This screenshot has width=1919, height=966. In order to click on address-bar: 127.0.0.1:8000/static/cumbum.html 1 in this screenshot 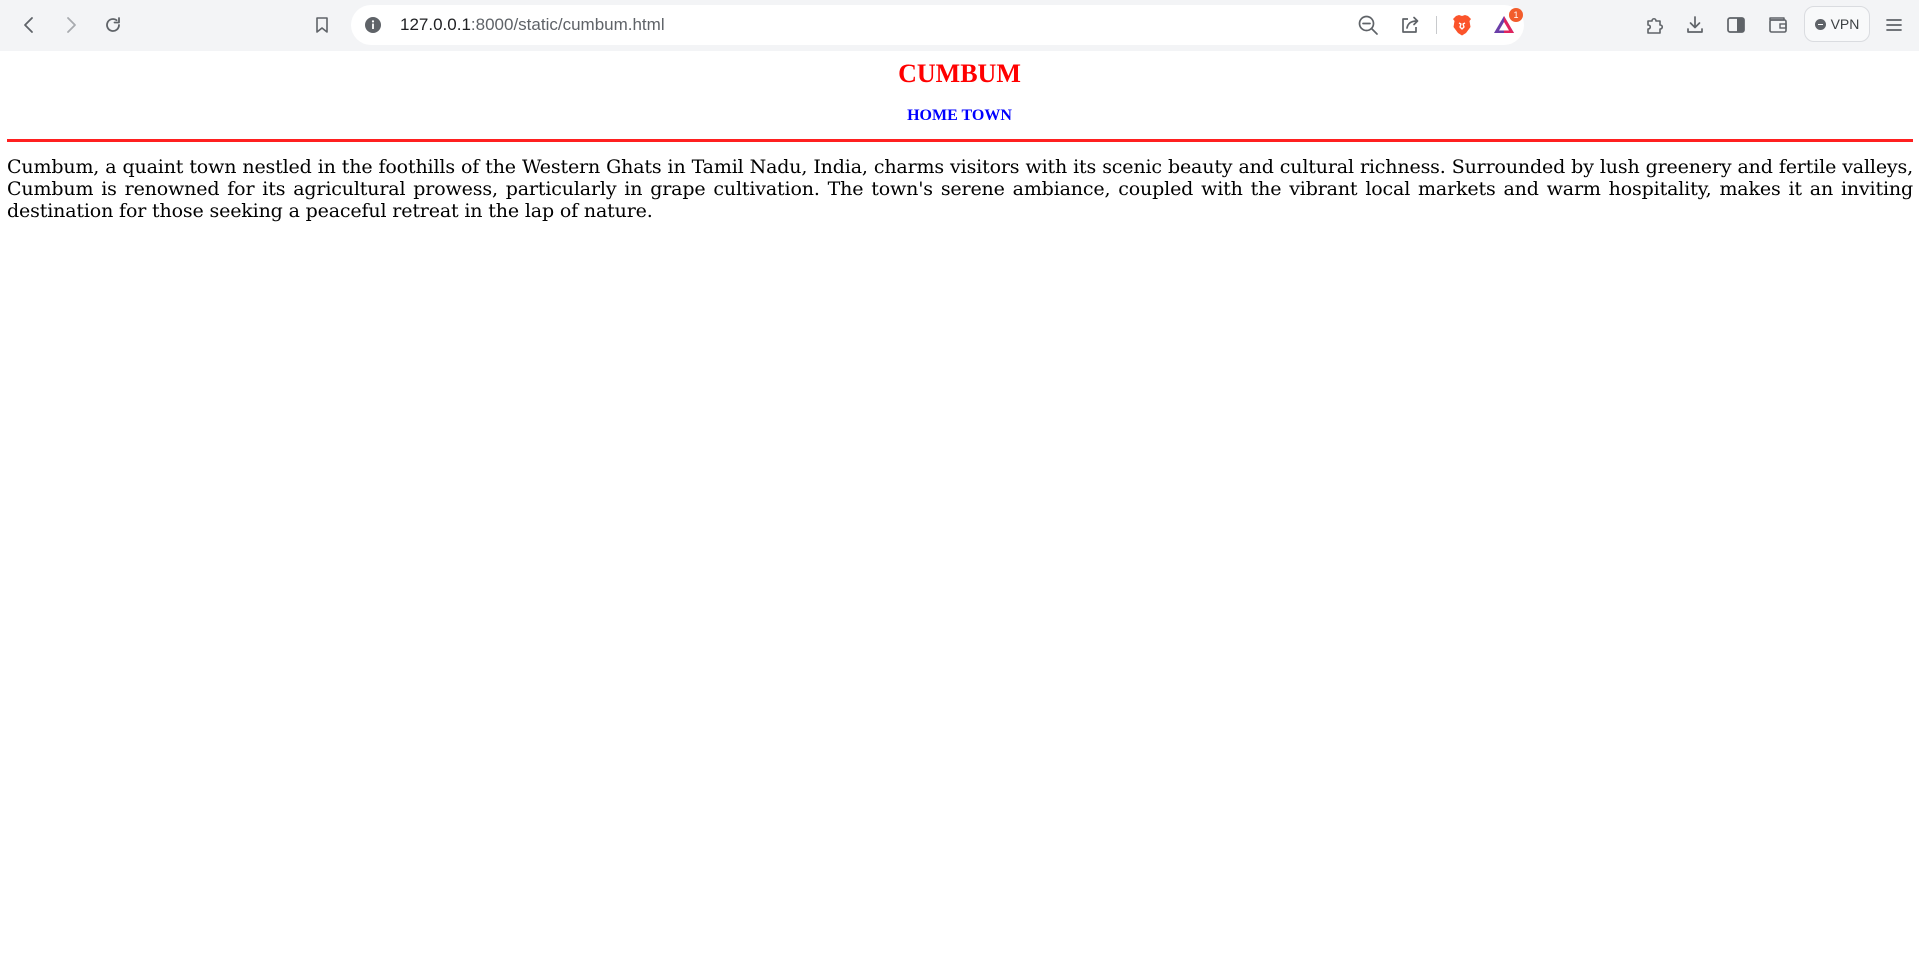, I will do `click(937, 25)`.